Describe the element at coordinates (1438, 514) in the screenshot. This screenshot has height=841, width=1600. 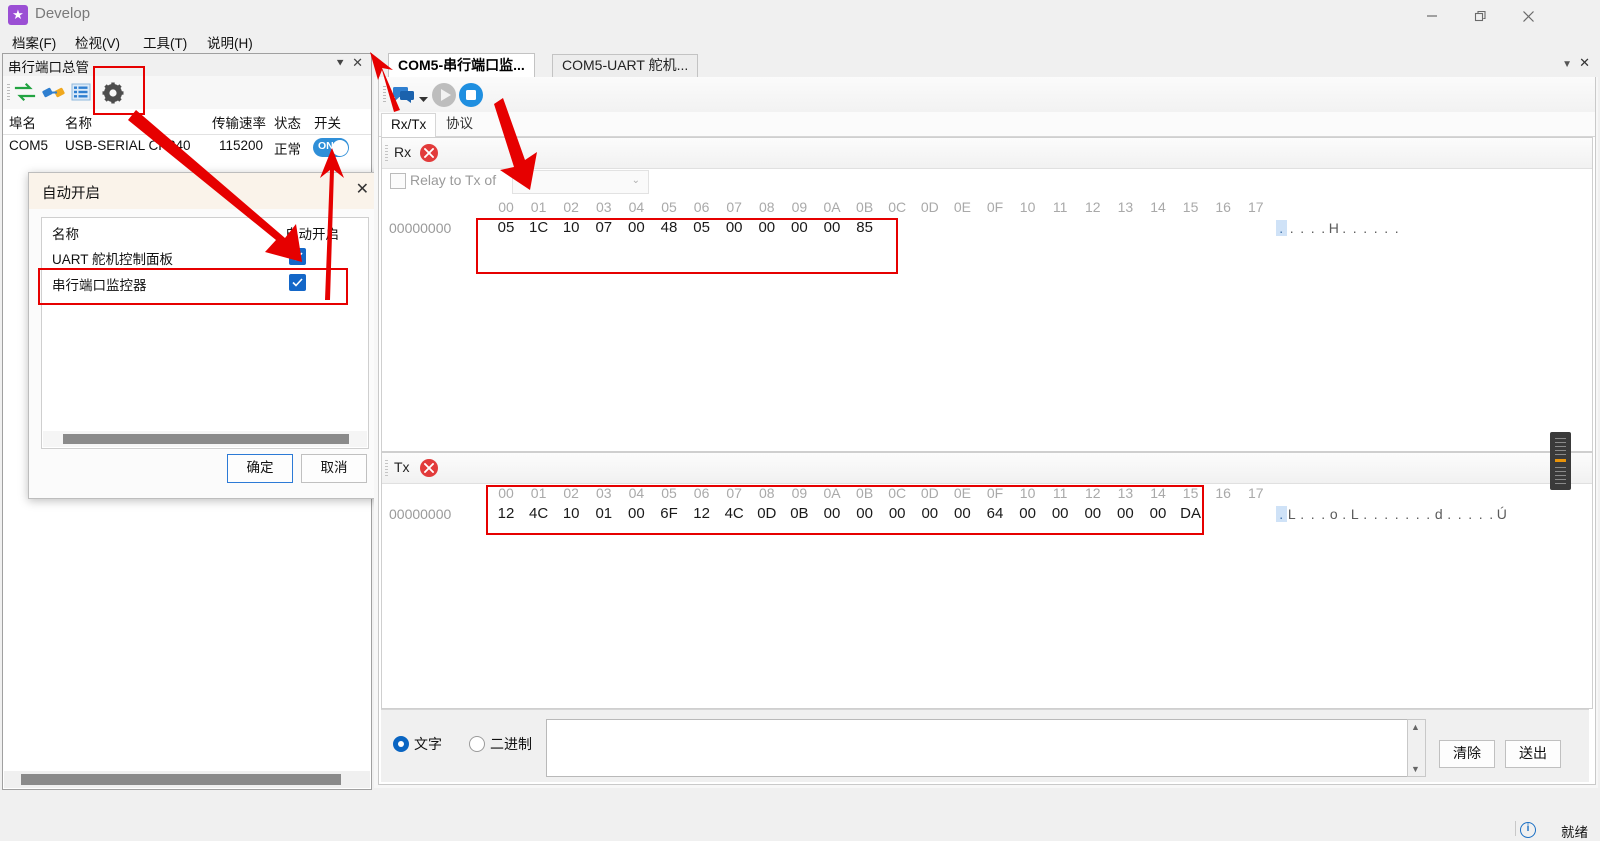
I see `tx-ascii-char: d` at that location.